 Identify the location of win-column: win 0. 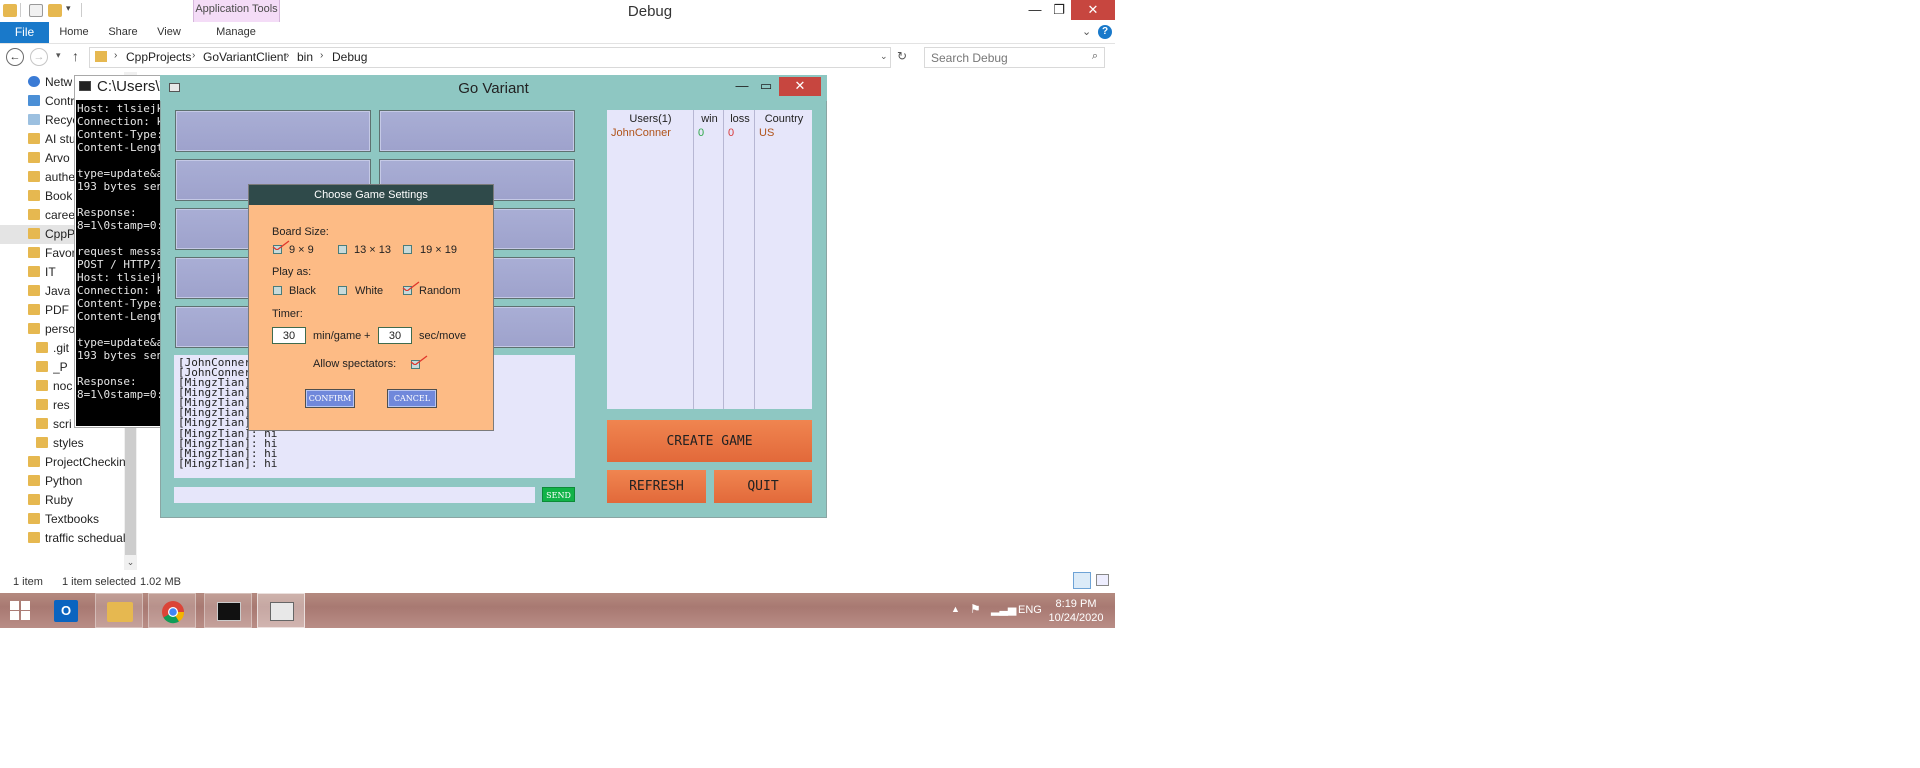
(709, 259).